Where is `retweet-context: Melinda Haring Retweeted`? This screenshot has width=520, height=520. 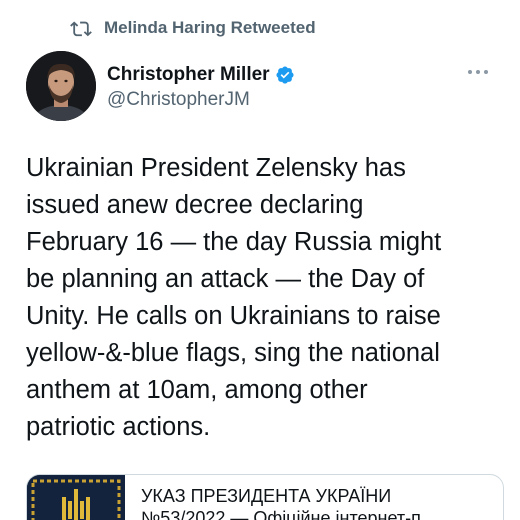
retweet-context: Melinda Haring Retweeted is located at coordinates (192, 28).